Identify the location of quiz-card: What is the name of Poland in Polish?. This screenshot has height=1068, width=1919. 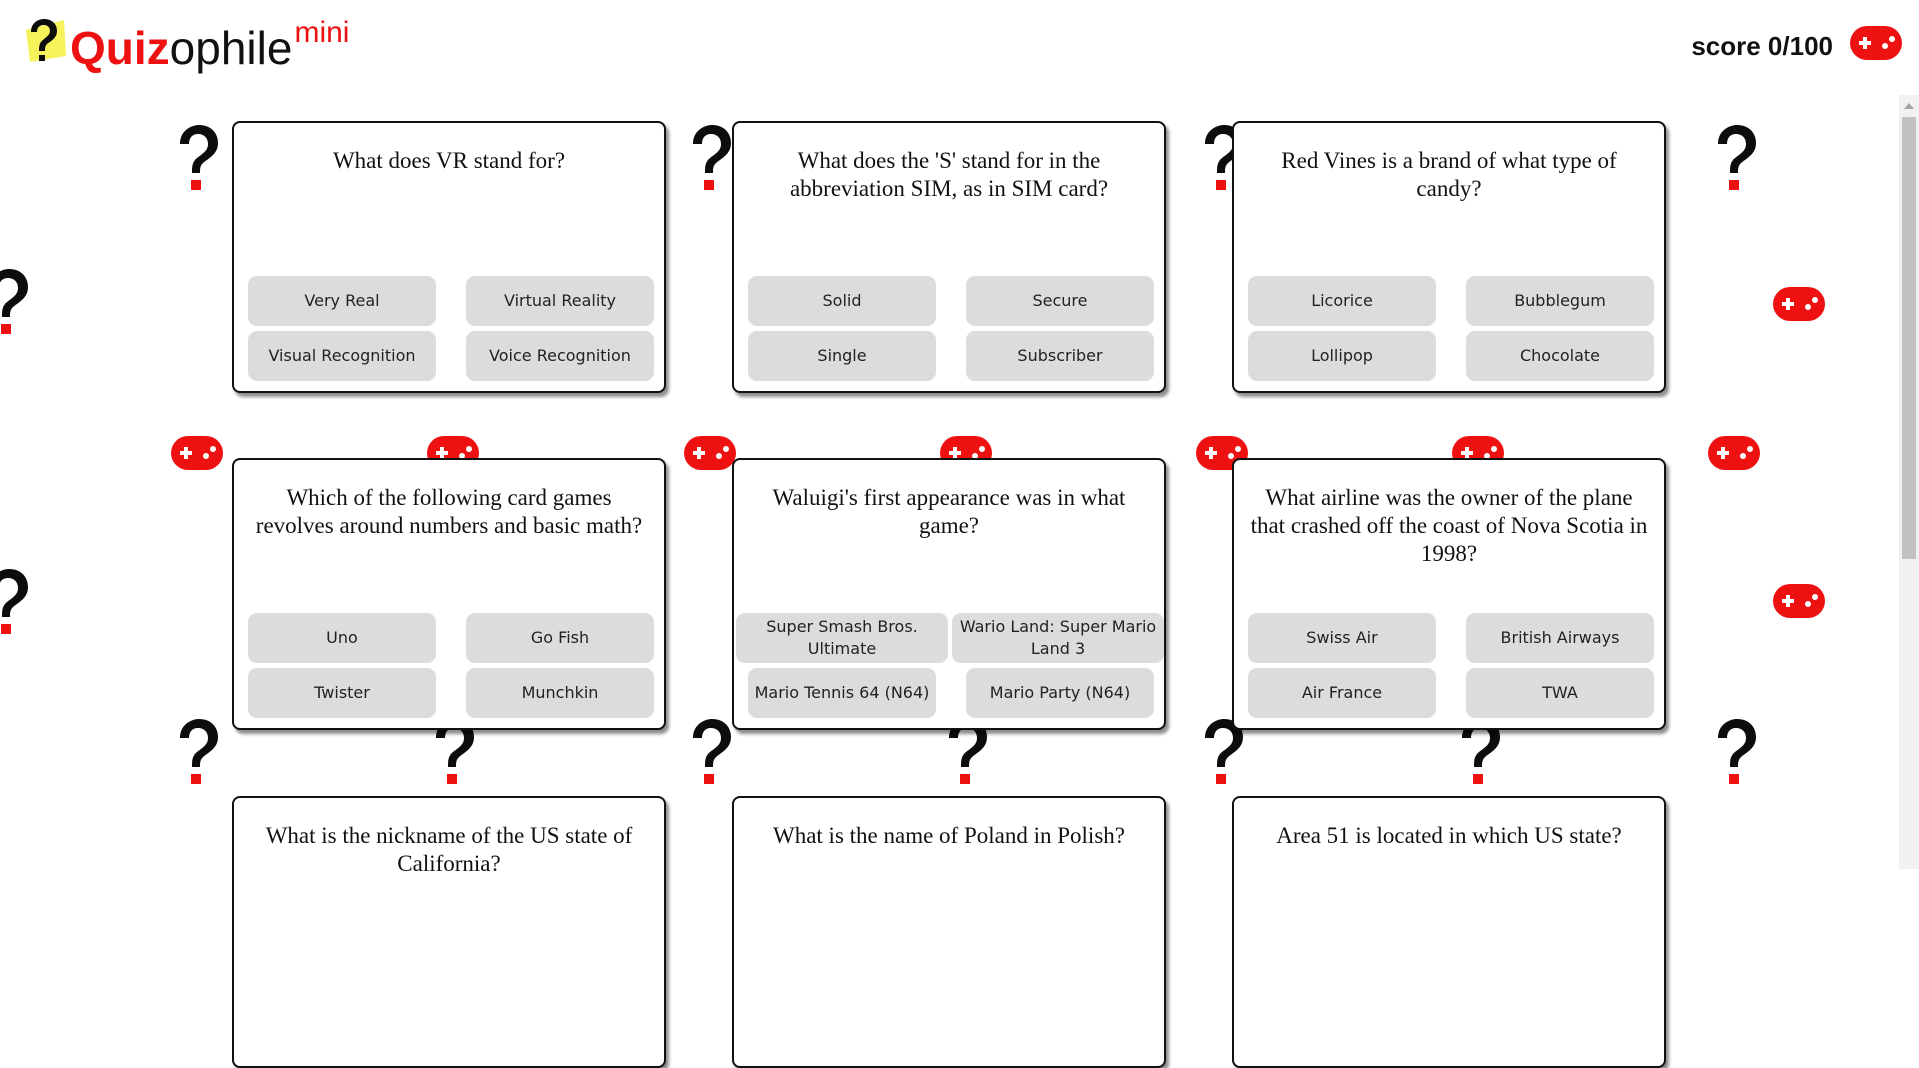
(949, 932).